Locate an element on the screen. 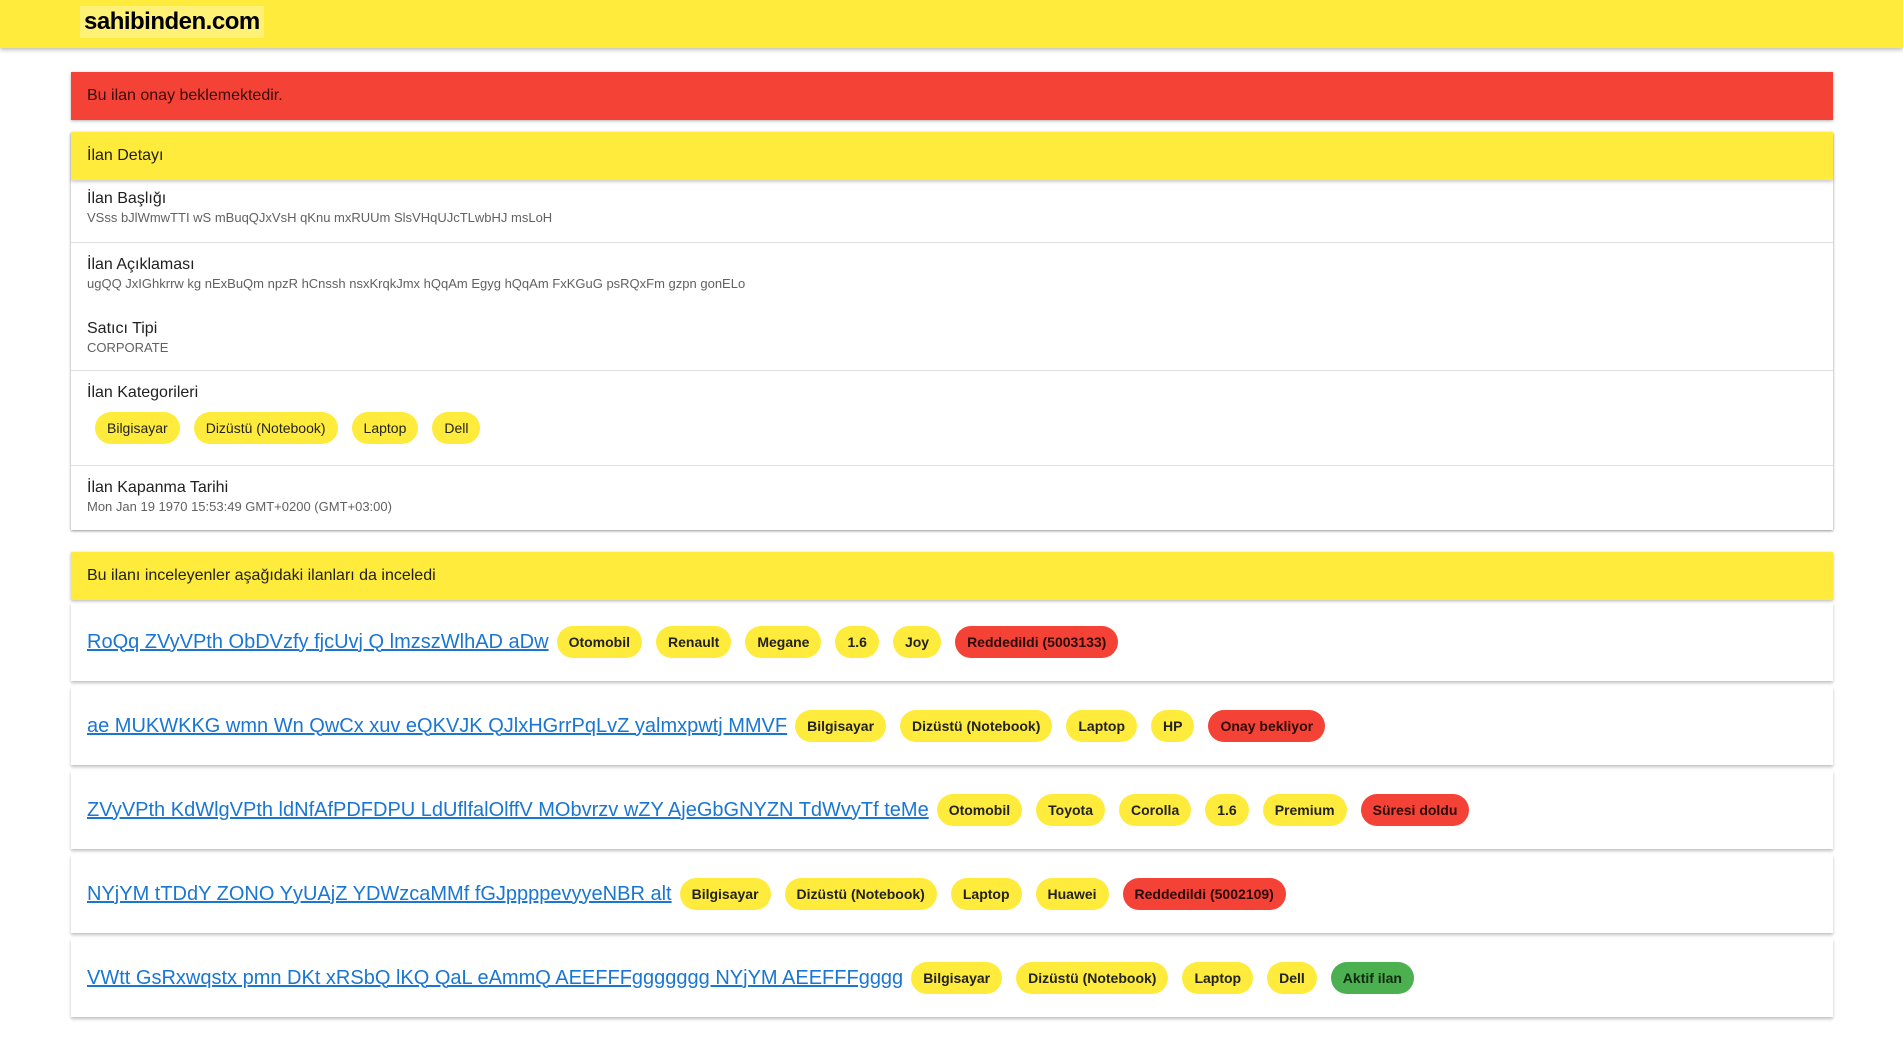  status-badge: Reddedildi (5002109) is located at coordinates (1204, 894).